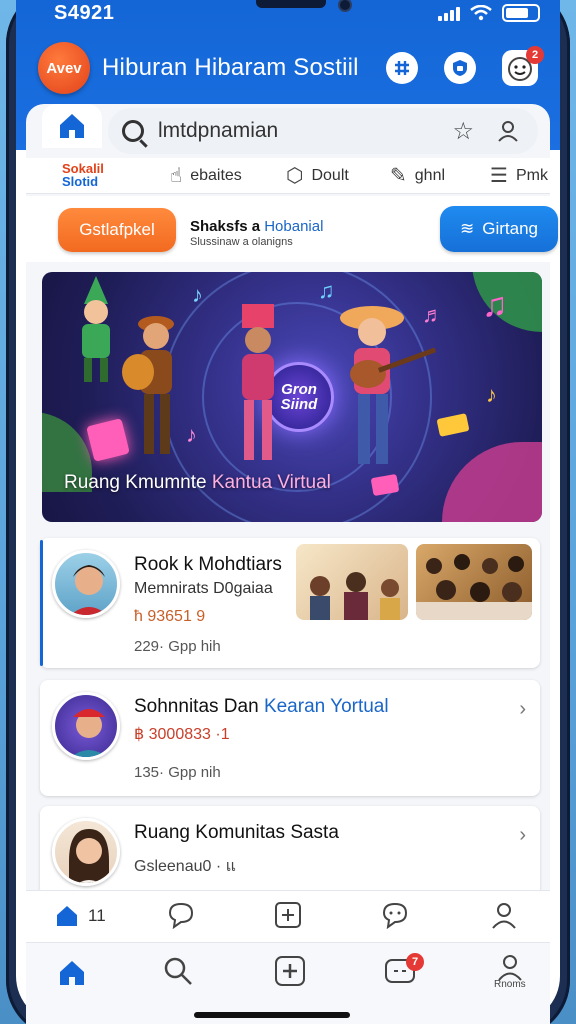 The height and width of the screenshot is (1024, 576). I want to click on tab-search, so click(178, 971).